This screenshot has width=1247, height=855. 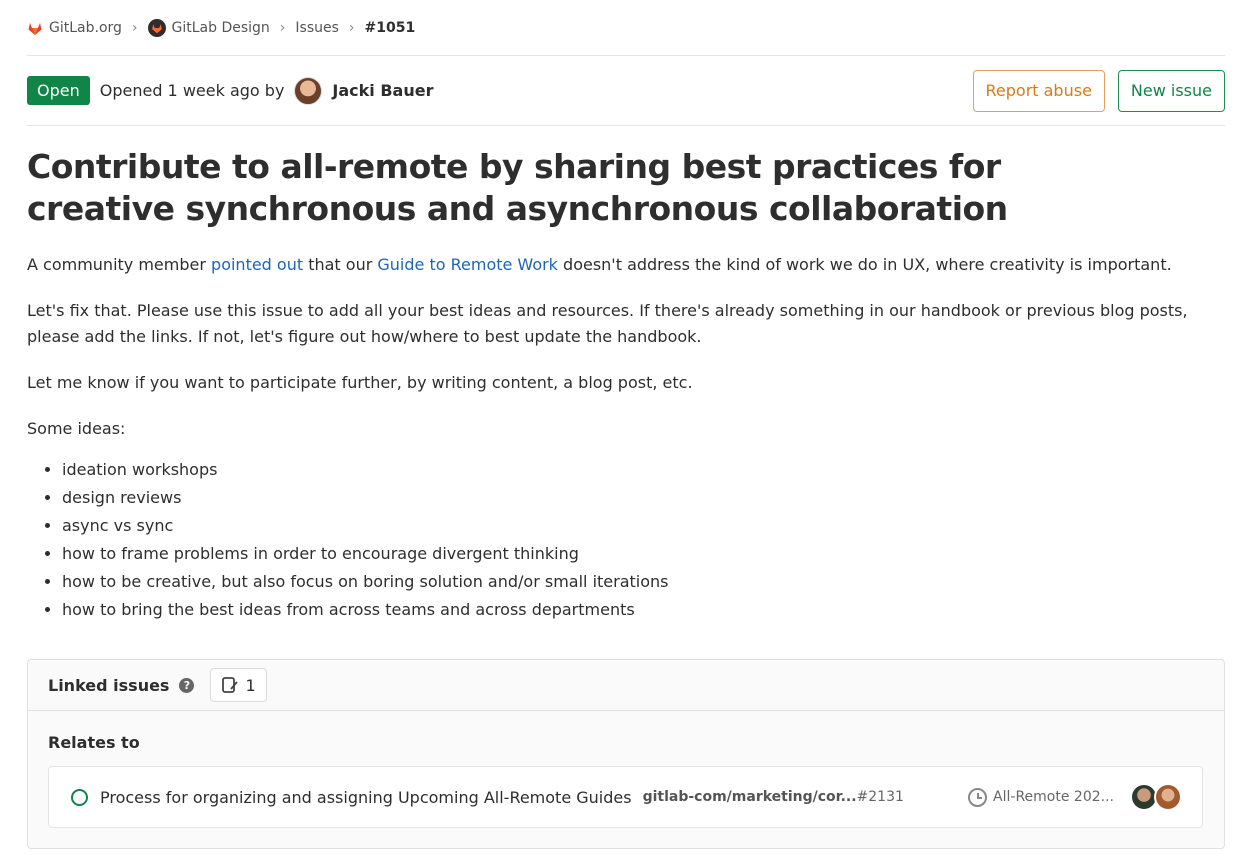 I want to click on list-item: async vs sync, so click(x=643, y=526).